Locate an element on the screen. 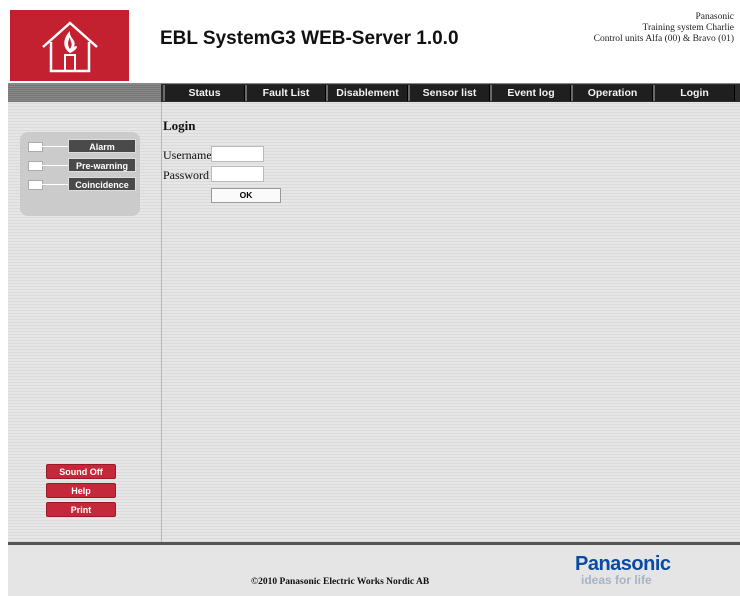 The height and width of the screenshot is (596, 740). house-fire-icon is located at coordinates (69, 46).